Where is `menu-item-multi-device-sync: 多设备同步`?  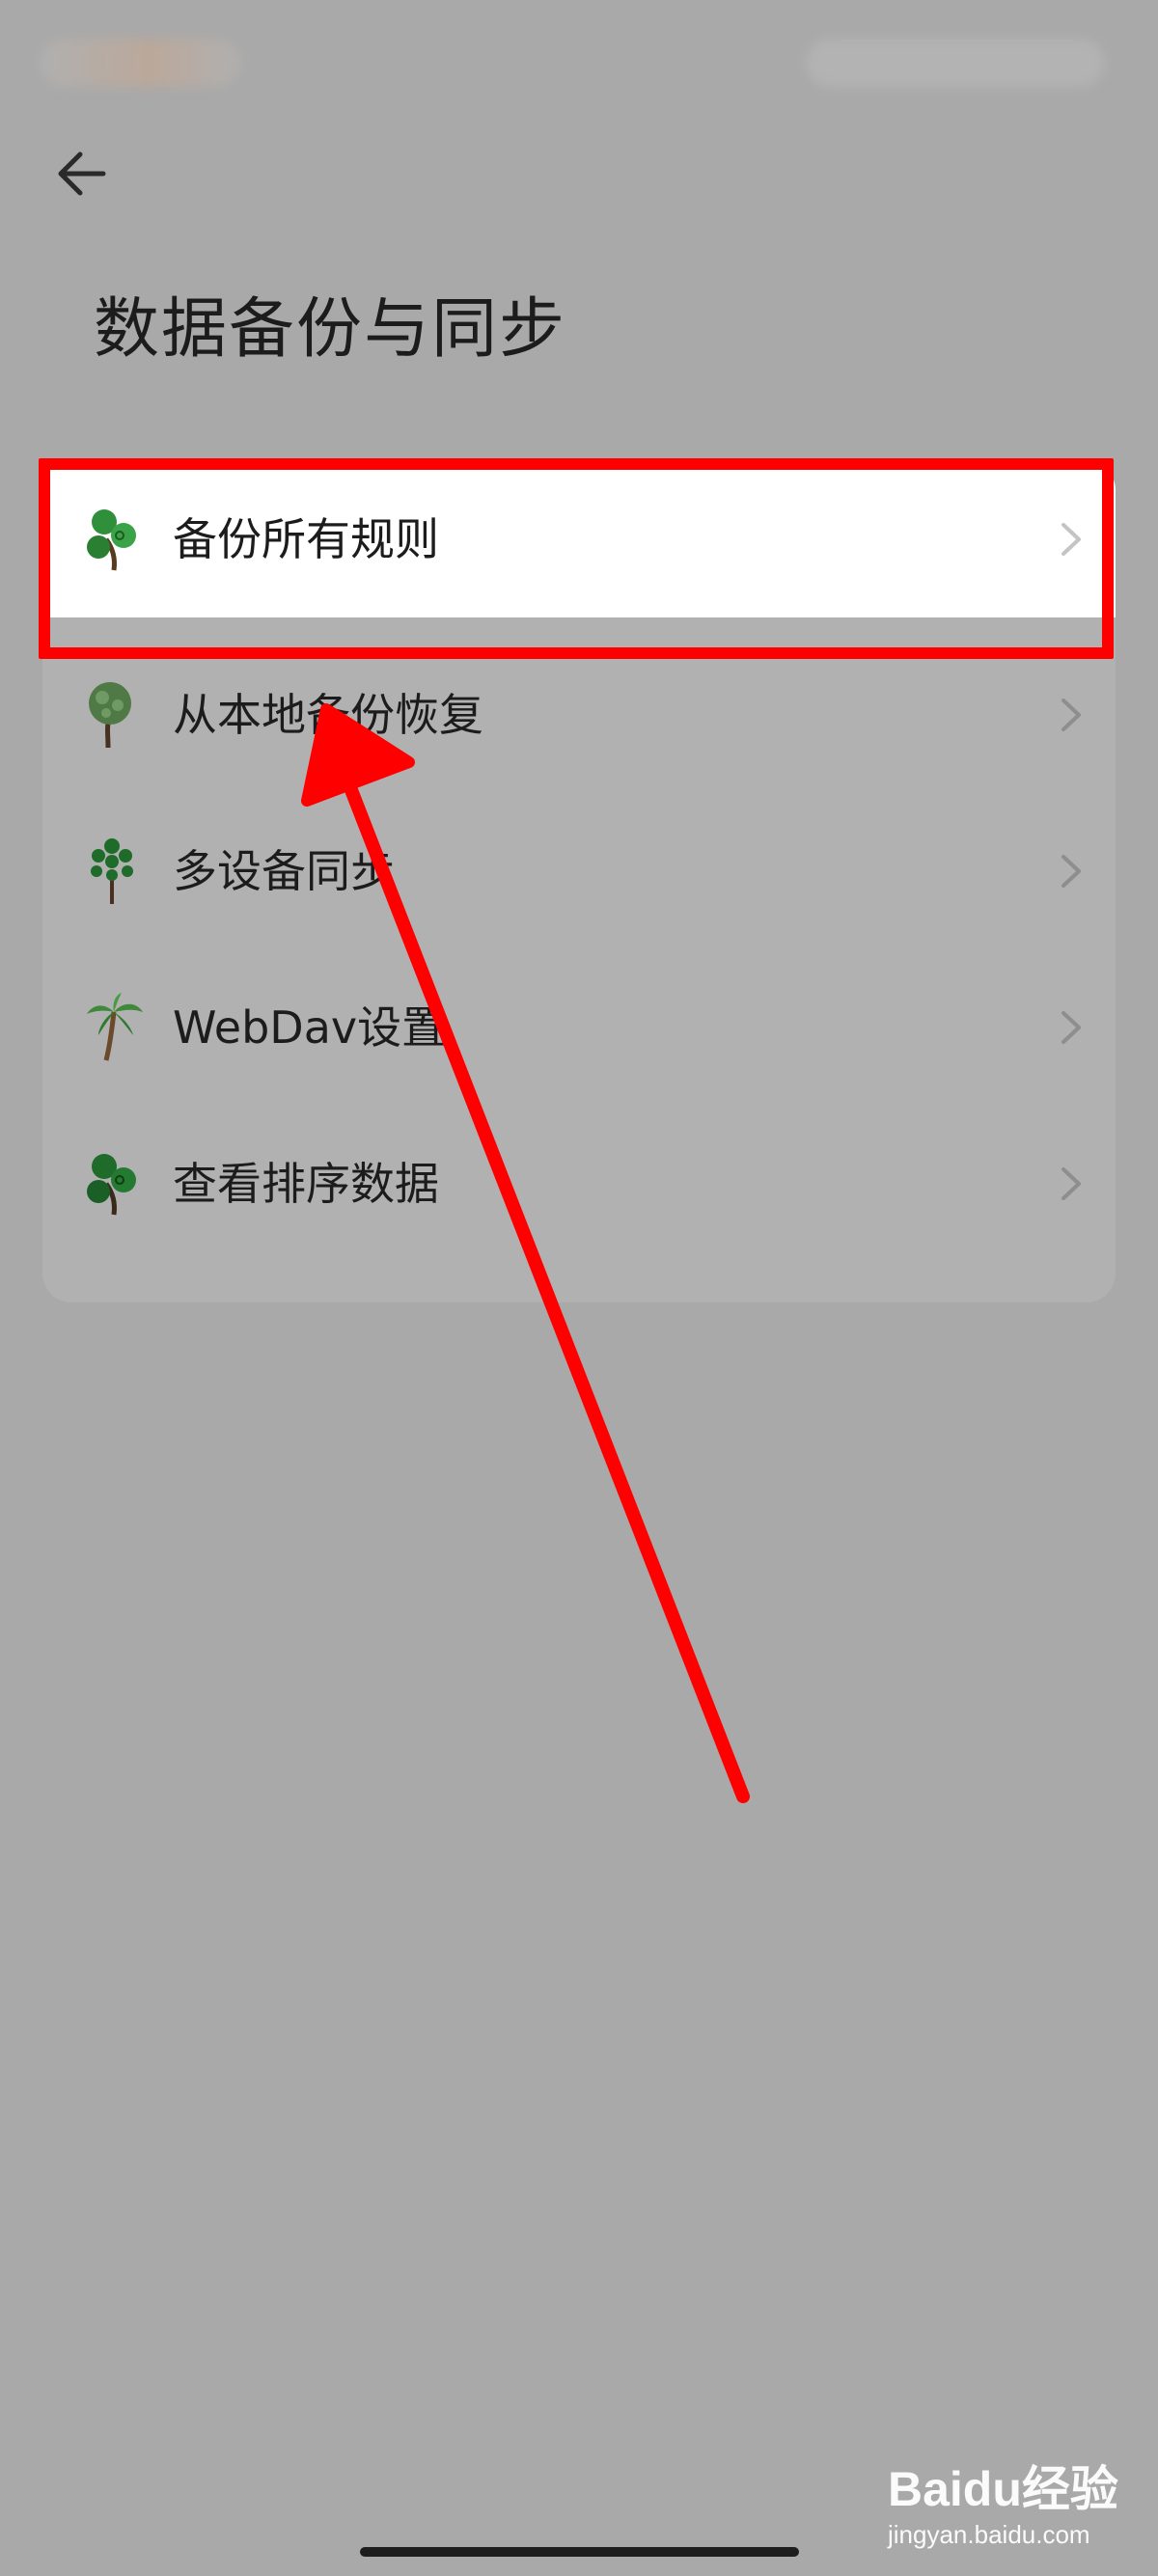
menu-item-multi-device-sync: 多设备同步 is located at coordinates (579, 871).